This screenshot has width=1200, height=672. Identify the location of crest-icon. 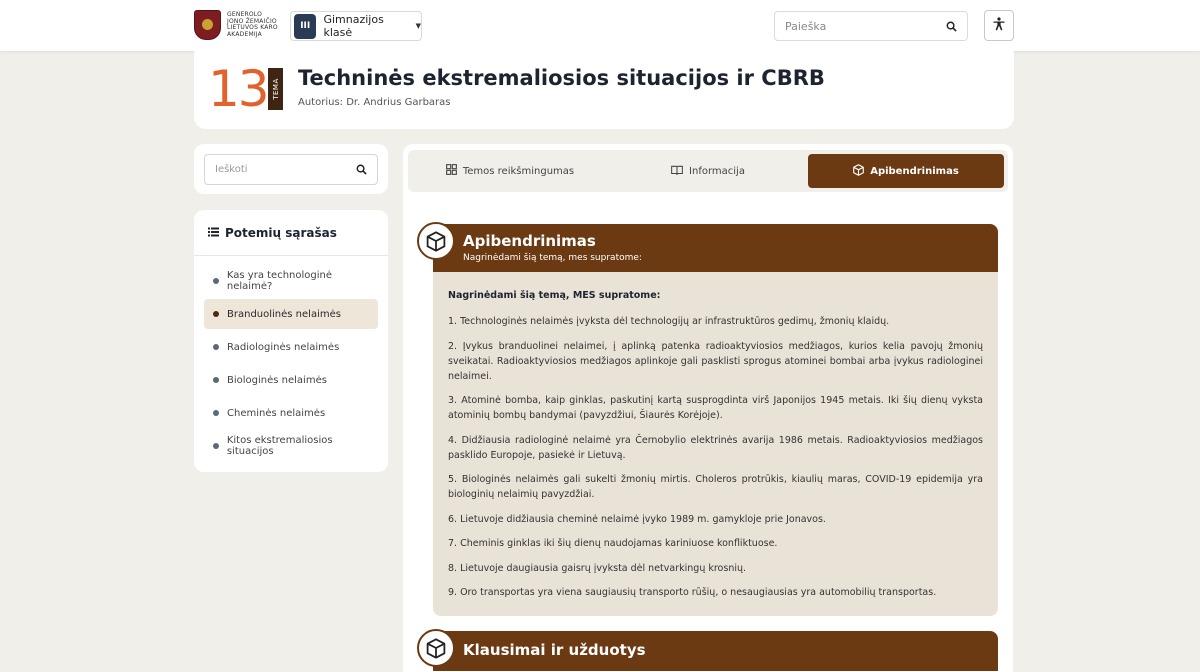
(207, 25).